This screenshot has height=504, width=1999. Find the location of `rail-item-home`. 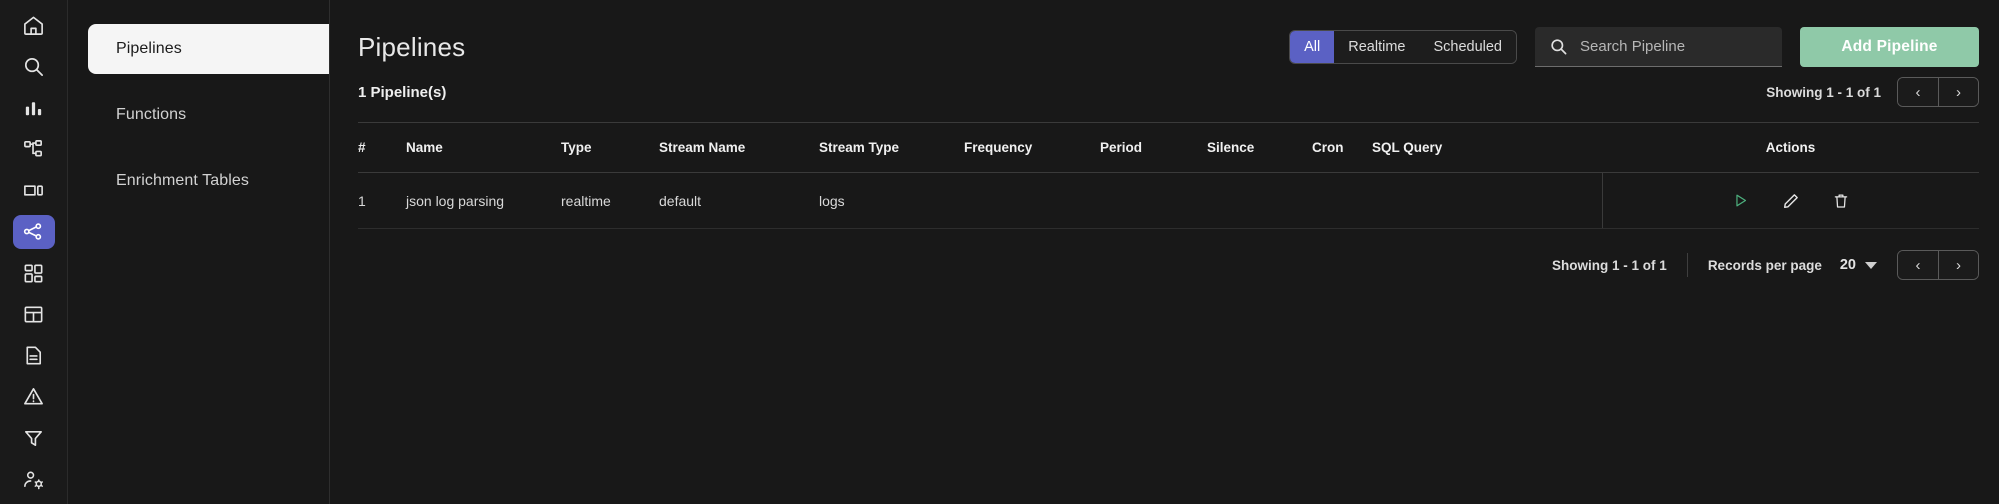

rail-item-home is located at coordinates (34, 25).